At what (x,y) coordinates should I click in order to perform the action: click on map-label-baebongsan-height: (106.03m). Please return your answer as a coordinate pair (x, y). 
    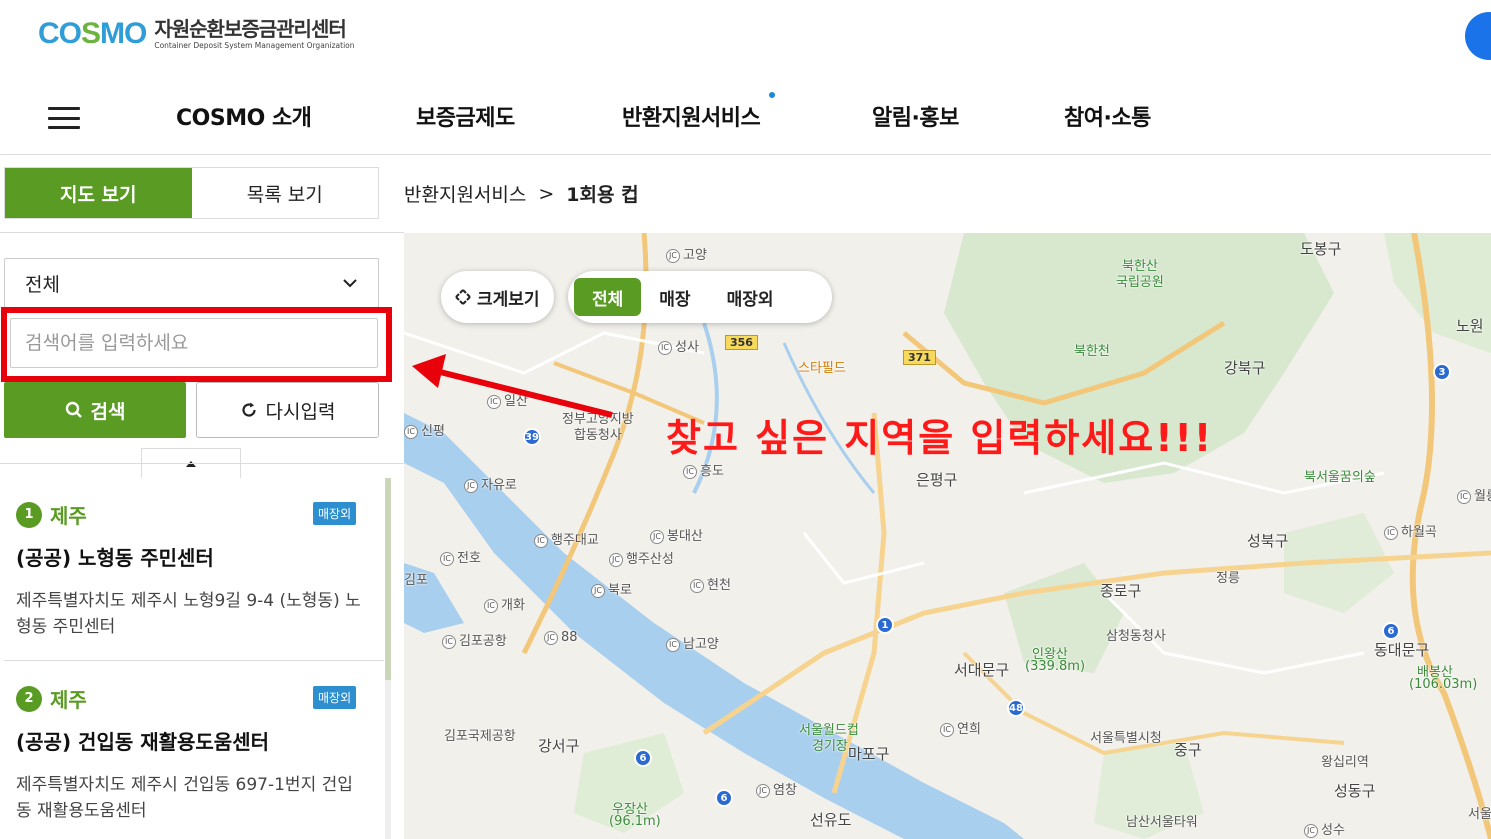
    Looking at the image, I should click on (1443, 684).